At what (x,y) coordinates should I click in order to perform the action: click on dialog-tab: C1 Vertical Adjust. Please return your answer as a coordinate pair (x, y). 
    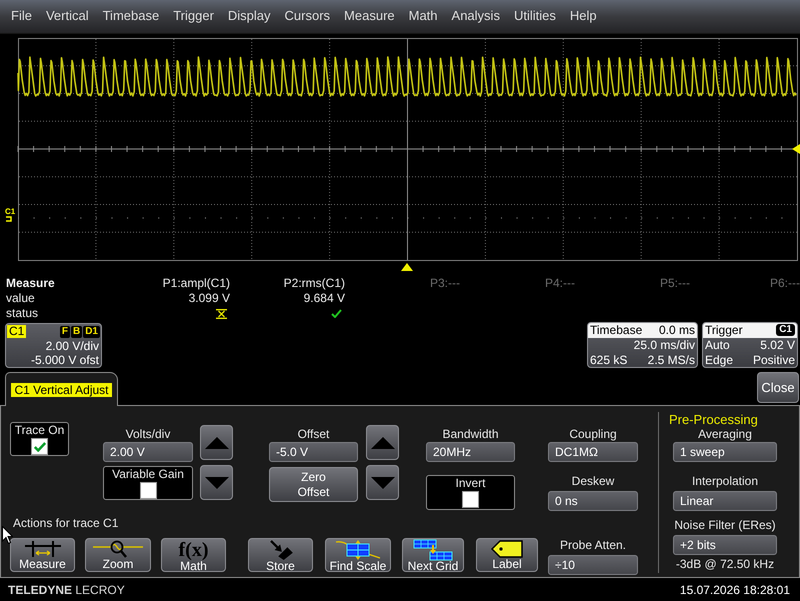
    Looking at the image, I should click on (61, 389).